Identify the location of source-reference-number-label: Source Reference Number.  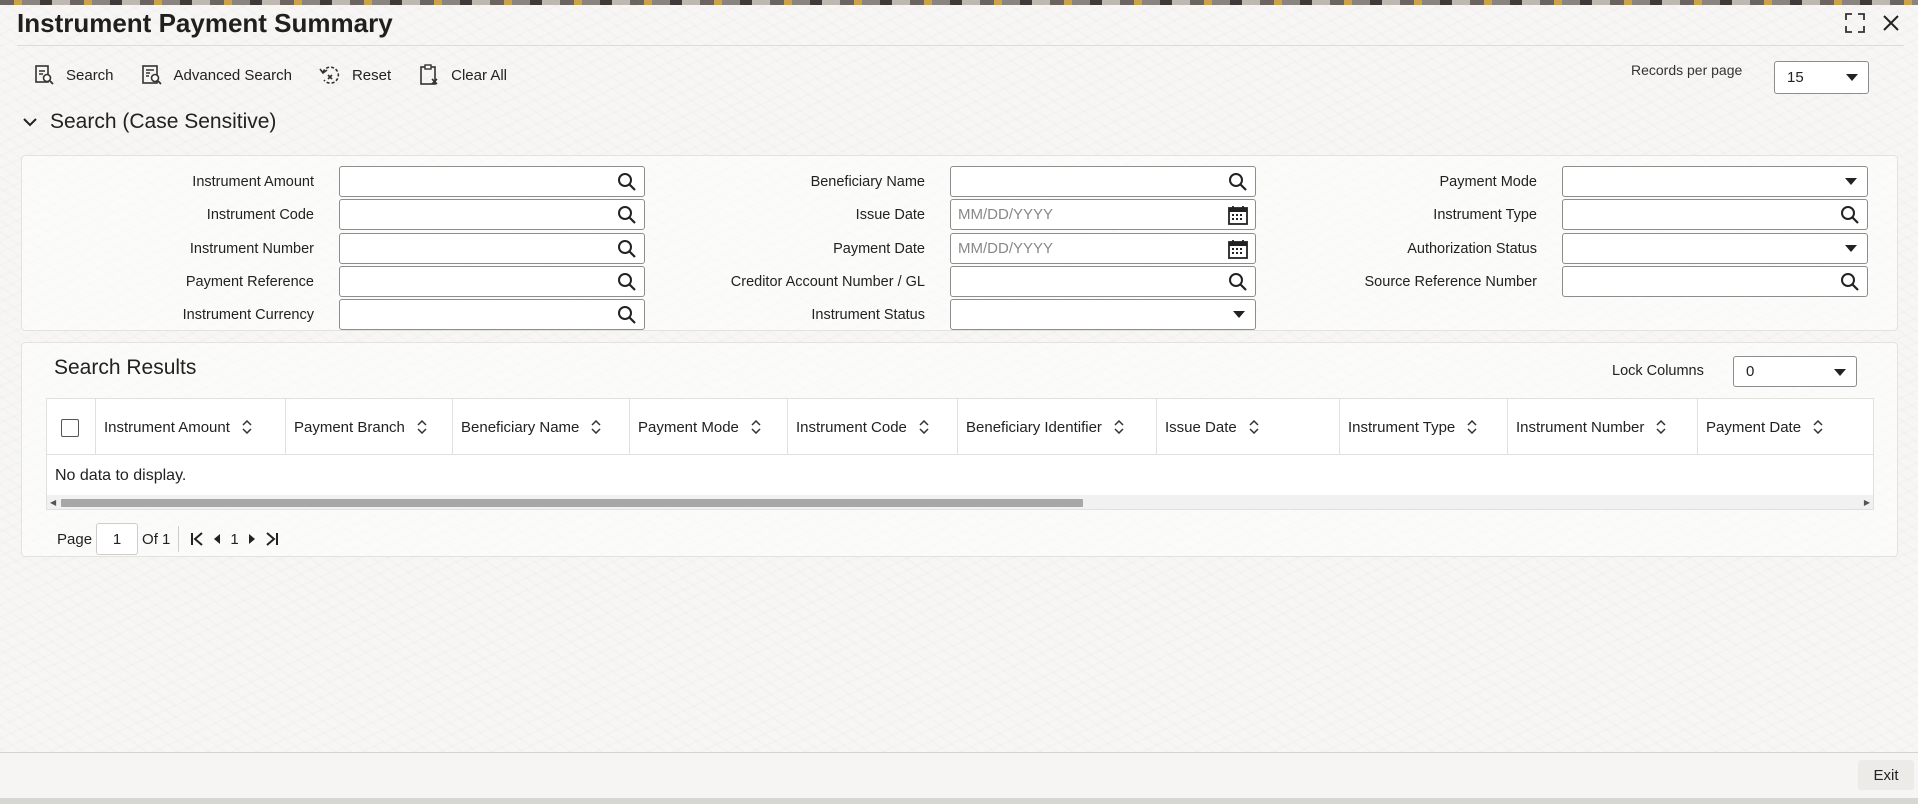
(1450, 282).